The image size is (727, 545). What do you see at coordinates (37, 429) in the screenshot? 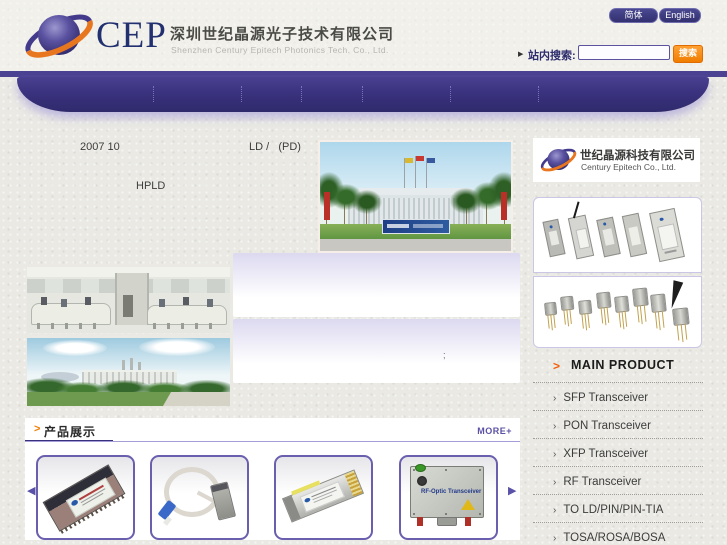
I see `showcase-title-arrow-icon: >` at bounding box center [37, 429].